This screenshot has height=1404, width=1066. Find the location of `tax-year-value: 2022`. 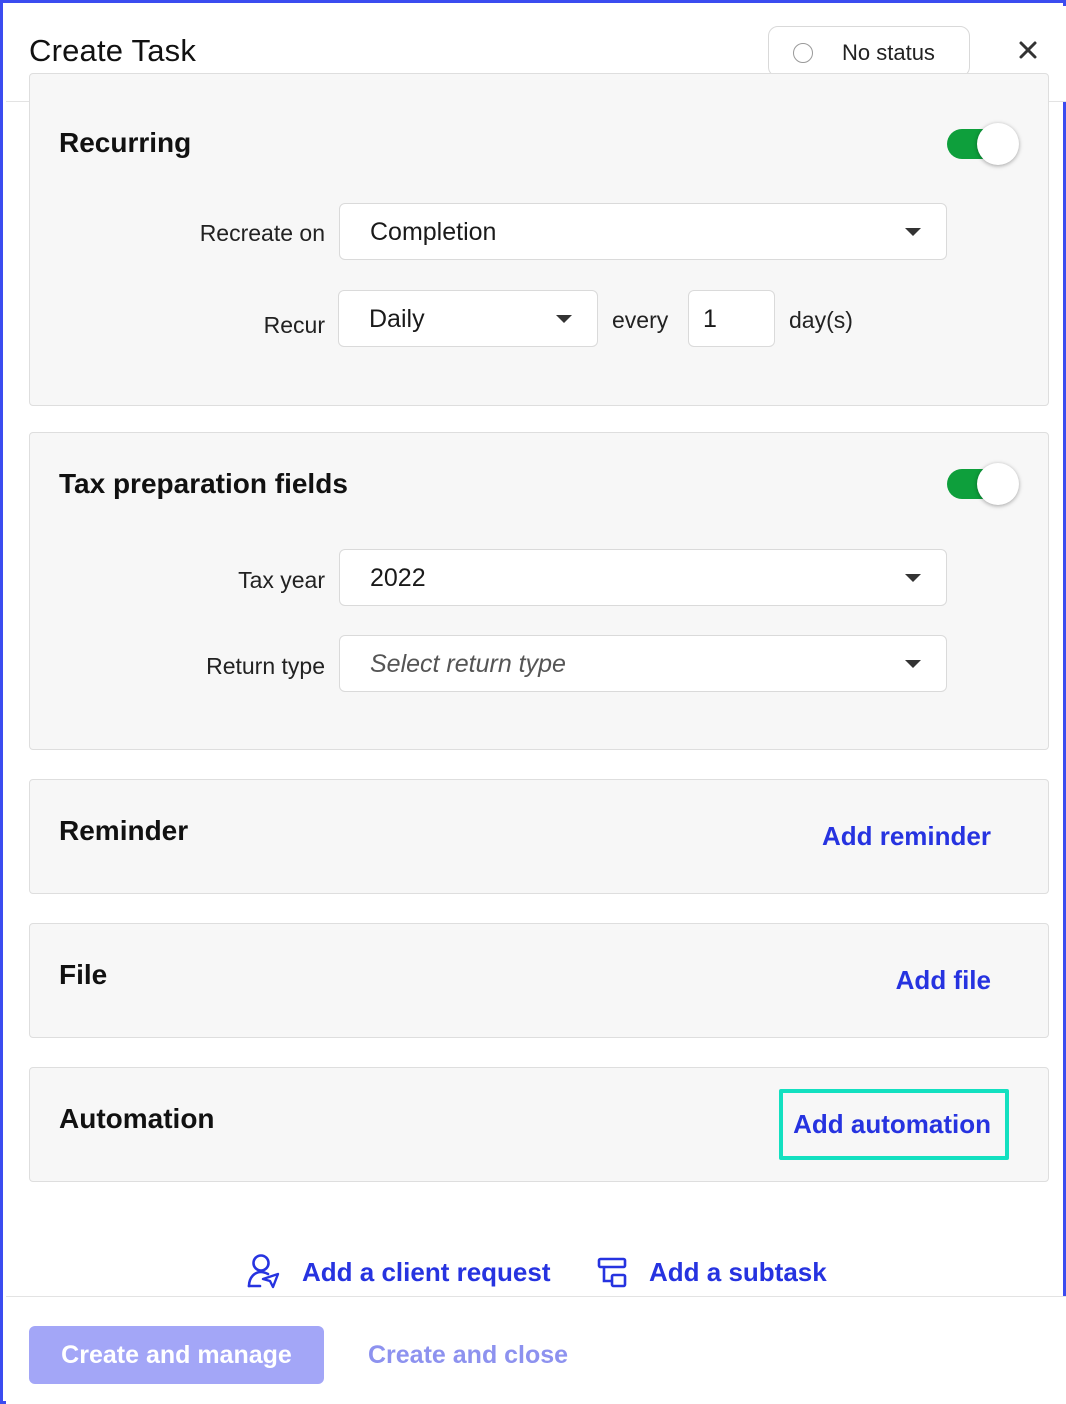

tax-year-value: 2022 is located at coordinates (398, 578).